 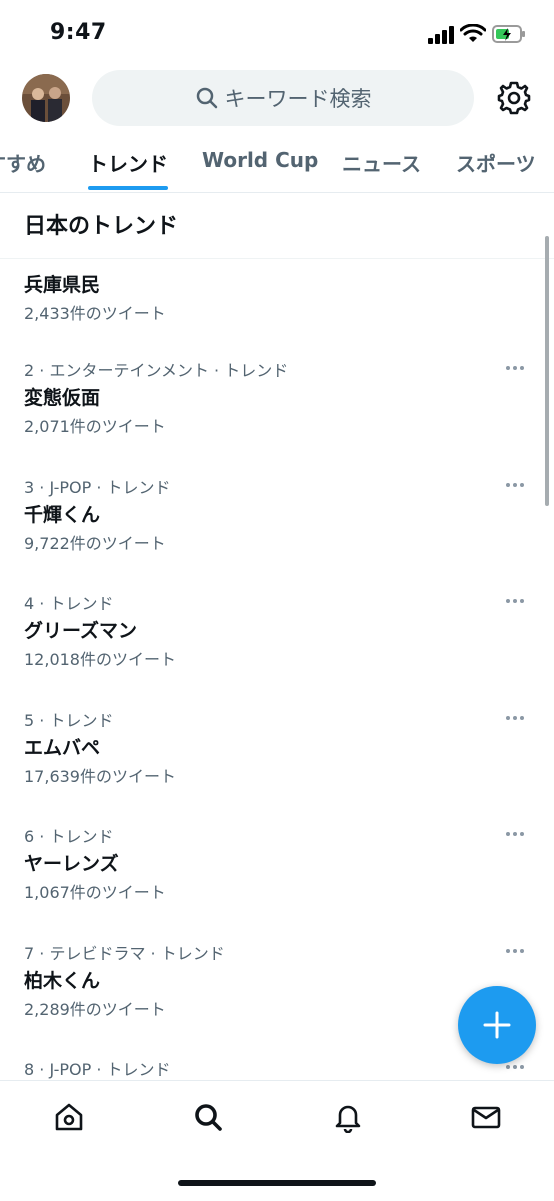 I want to click on search-input: キーワード検索, so click(x=283, y=98).